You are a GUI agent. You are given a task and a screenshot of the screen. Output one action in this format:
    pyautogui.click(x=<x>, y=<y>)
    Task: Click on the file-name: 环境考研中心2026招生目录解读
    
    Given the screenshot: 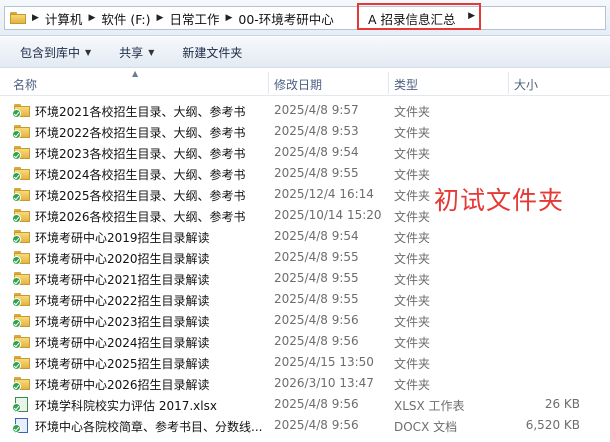 What is the action you would take?
    pyautogui.click(x=122, y=385)
    